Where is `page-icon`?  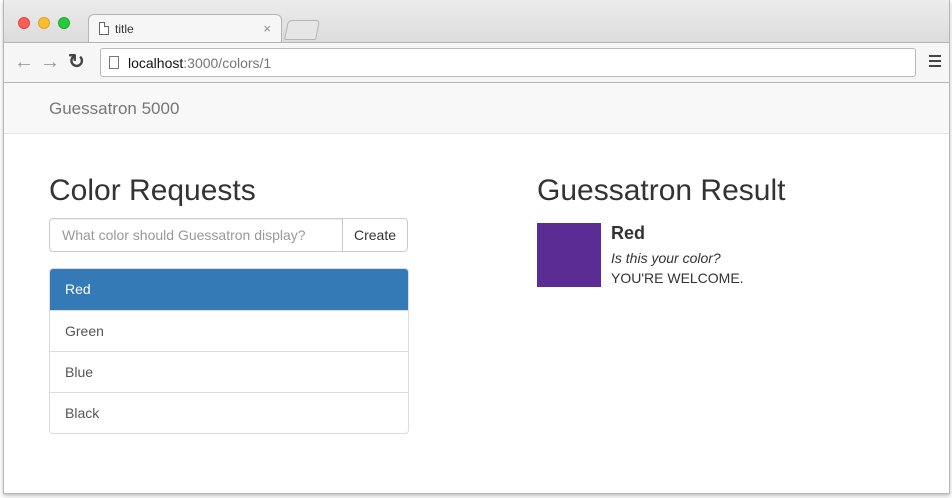
page-icon is located at coordinates (114, 62).